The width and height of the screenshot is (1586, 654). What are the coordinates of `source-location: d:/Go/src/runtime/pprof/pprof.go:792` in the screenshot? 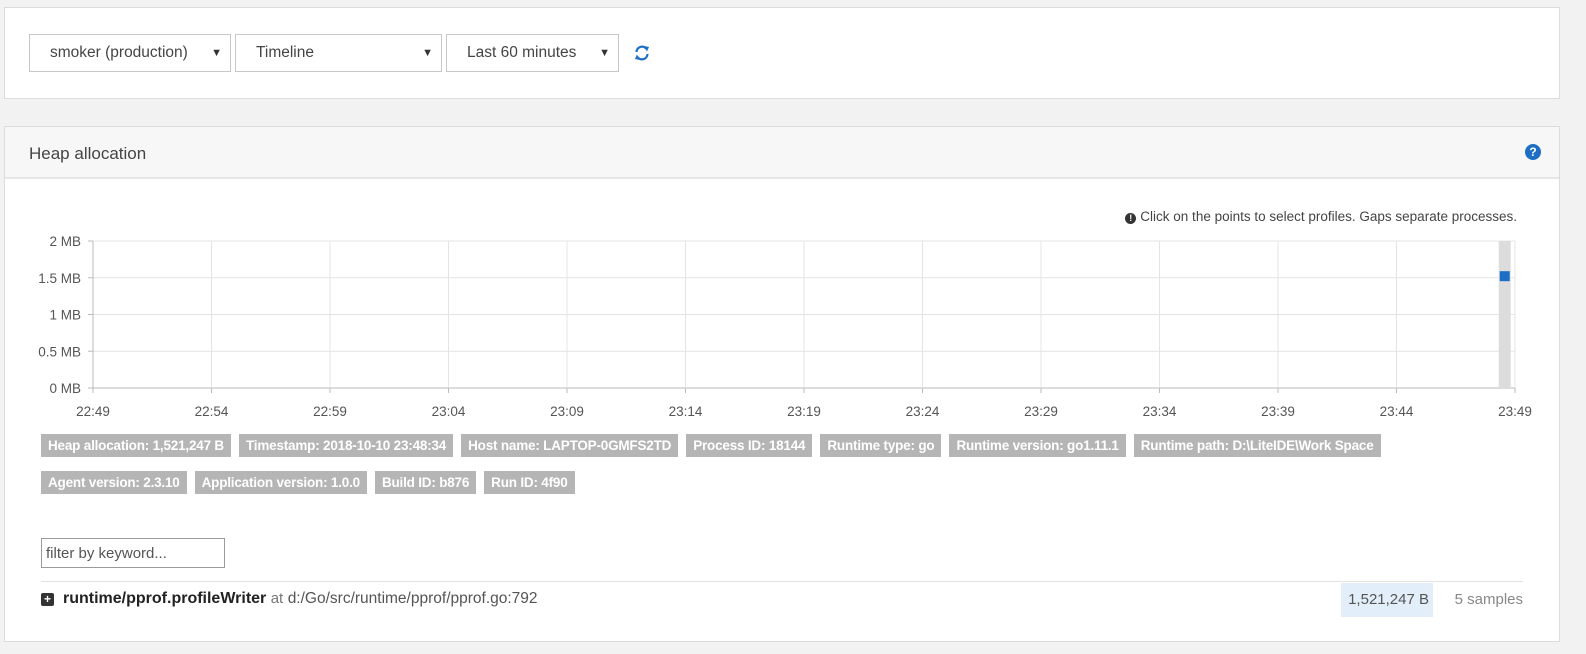 It's located at (412, 598).